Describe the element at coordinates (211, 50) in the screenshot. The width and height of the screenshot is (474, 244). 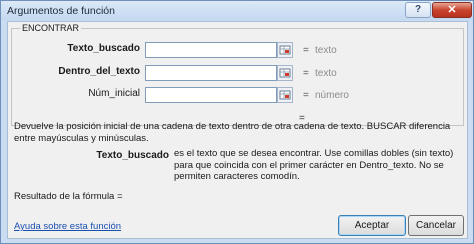
I see `texto-buscado-input` at that location.